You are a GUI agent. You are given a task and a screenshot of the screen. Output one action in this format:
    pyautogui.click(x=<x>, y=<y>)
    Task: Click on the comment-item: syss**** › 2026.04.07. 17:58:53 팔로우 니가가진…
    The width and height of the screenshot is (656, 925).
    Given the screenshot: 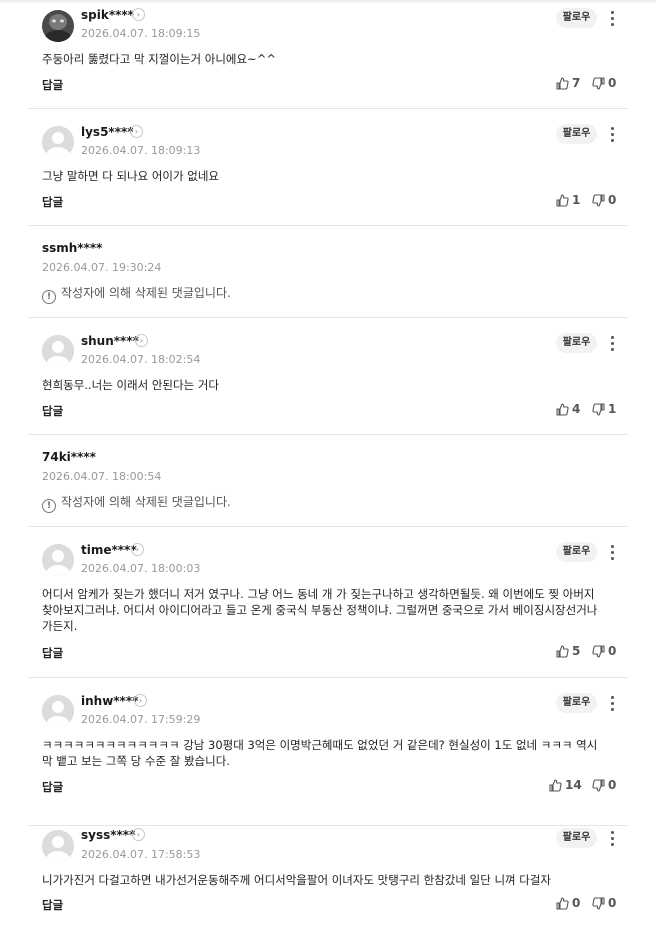 What is the action you would take?
    pyautogui.click(x=328, y=875)
    